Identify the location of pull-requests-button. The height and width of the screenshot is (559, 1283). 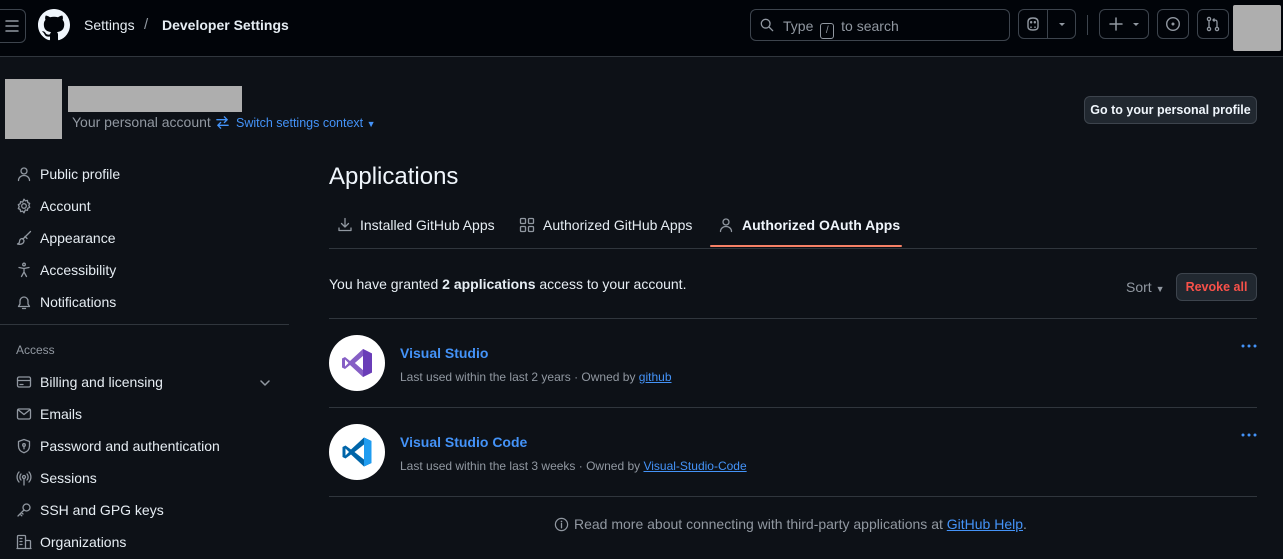
(1213, 24).